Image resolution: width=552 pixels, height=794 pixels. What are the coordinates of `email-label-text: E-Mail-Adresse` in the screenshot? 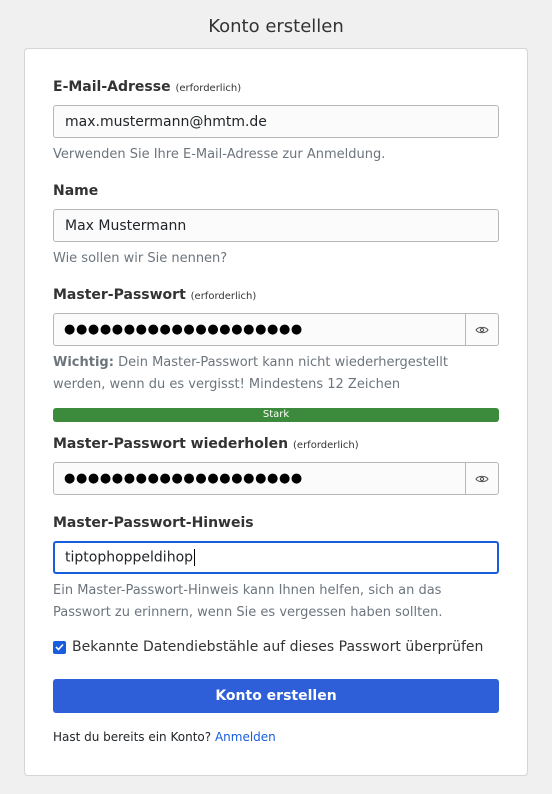 It's located at (112, 87).